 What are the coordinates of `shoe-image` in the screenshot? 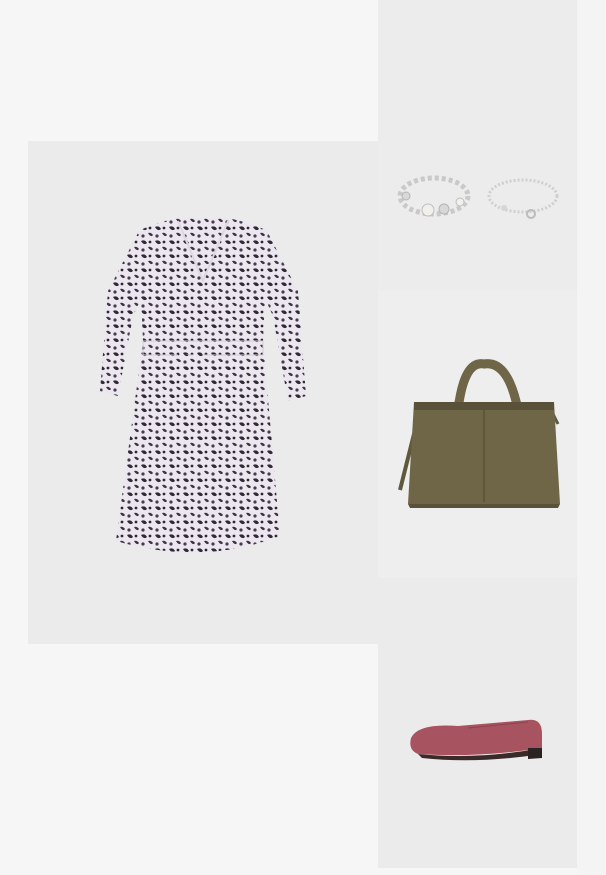 It's located at (477, 723).